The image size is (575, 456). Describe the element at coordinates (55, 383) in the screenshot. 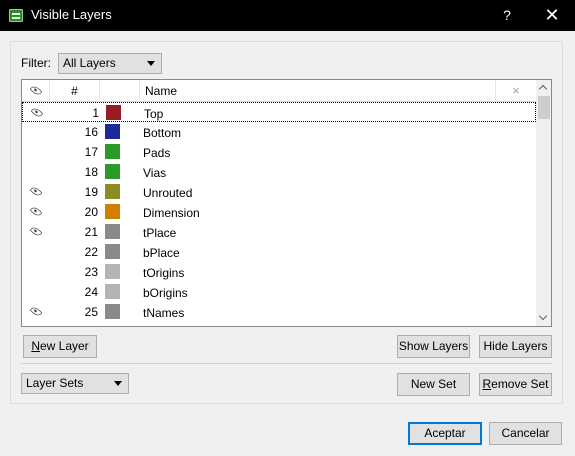

I see `layer-sets-value: Layer Sets` at that location.